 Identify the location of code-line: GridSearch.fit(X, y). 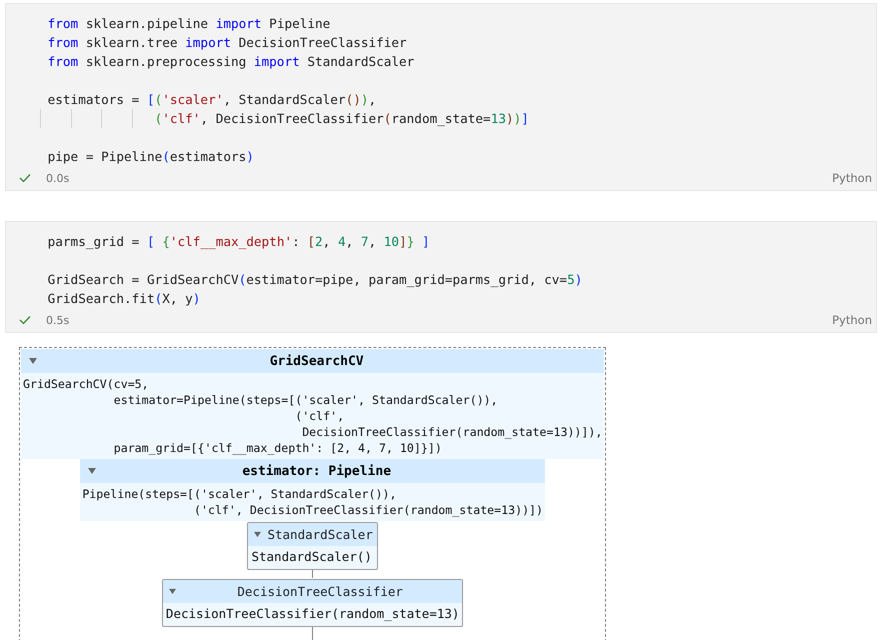
(124, 299).